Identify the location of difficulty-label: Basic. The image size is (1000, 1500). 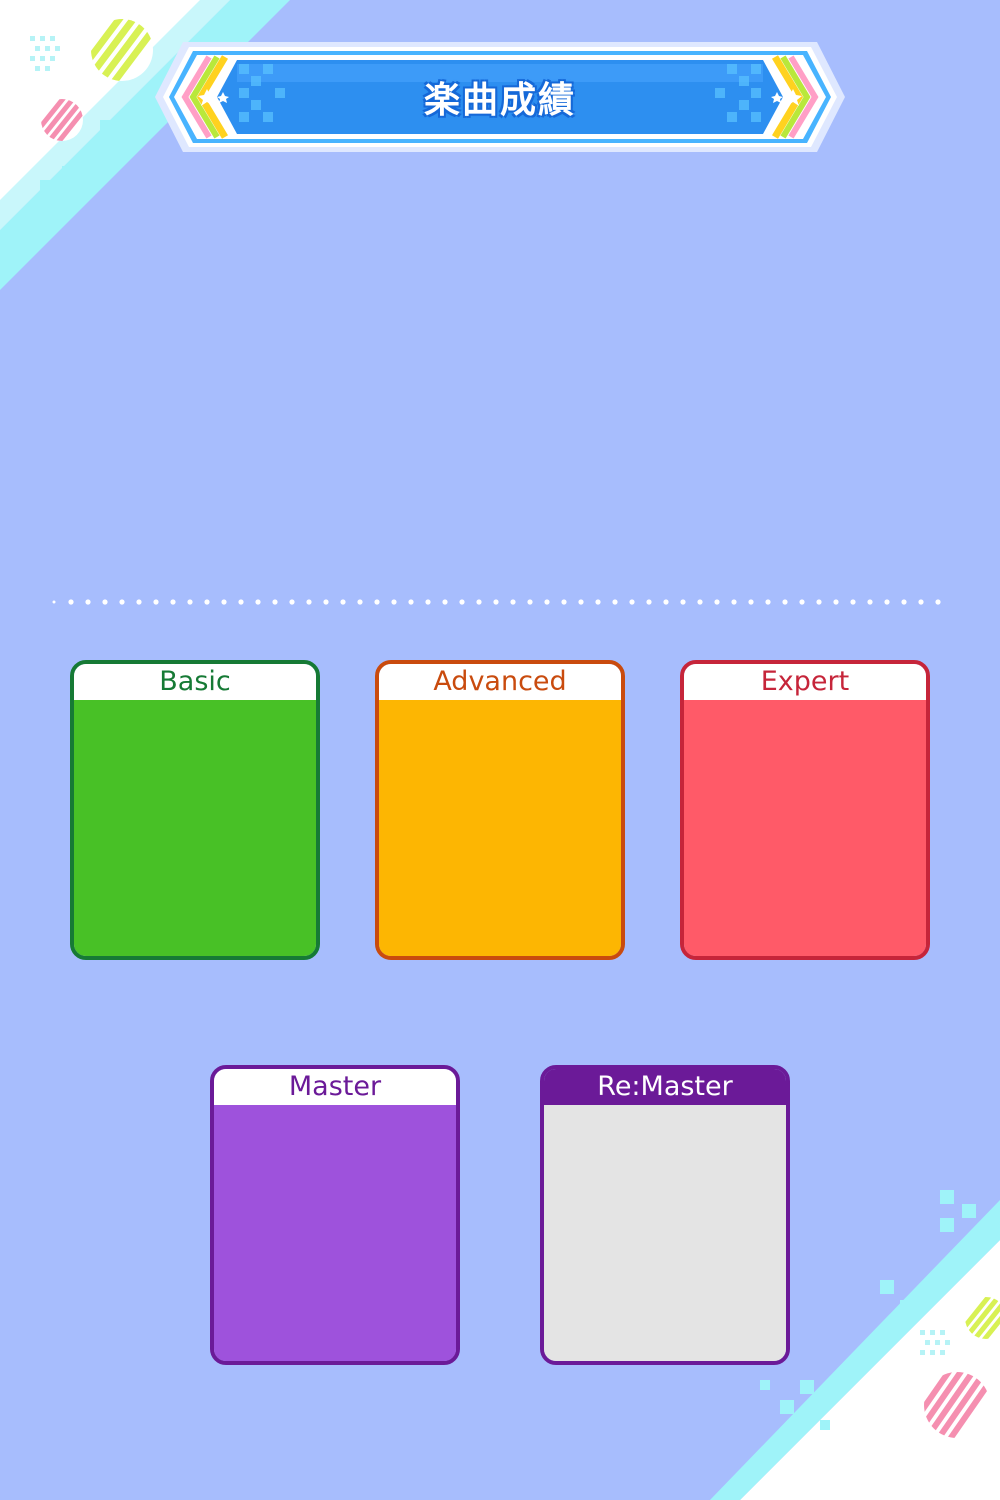
(195, 682).